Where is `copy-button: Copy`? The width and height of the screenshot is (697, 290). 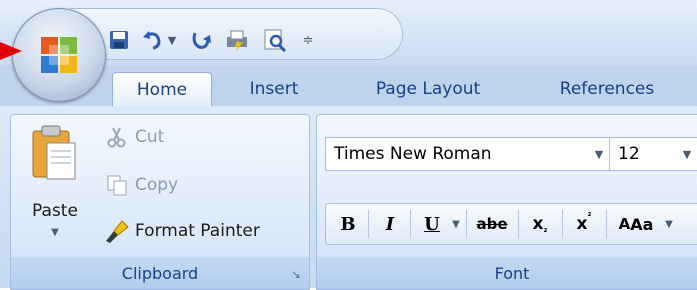
copy-button: Copy is located at coordinates (140, 185).